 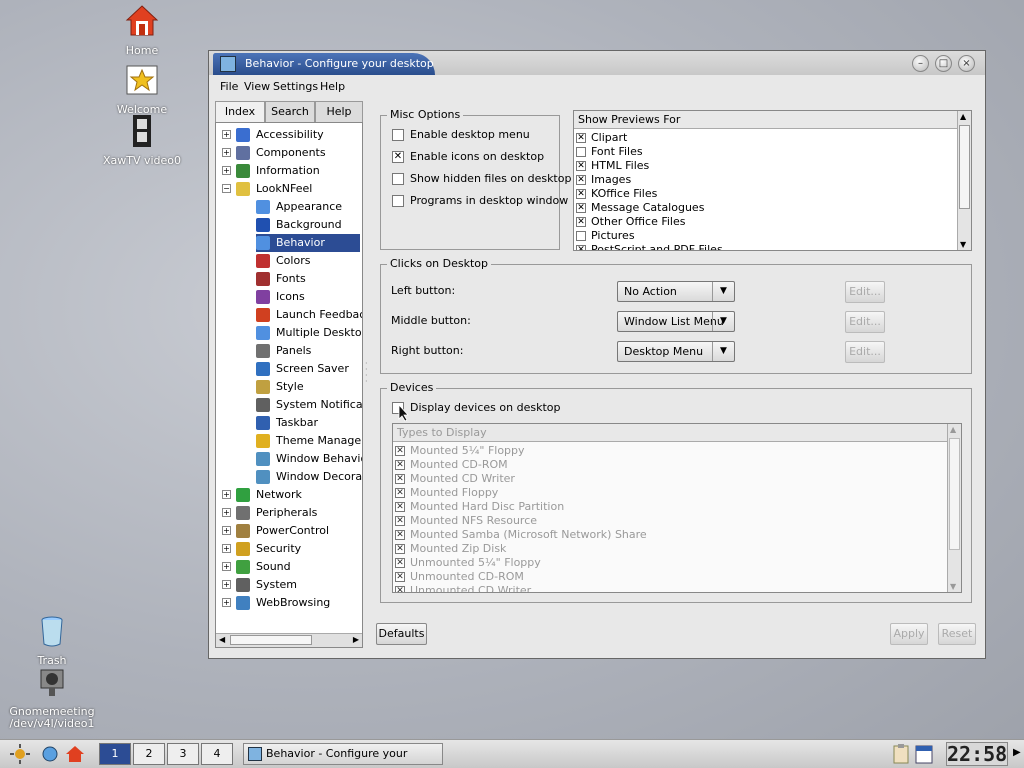 What do you see at coordinates (75, 754) in the screenshot?
I see `home-launcher-icon` at bounding box center [75, 754].